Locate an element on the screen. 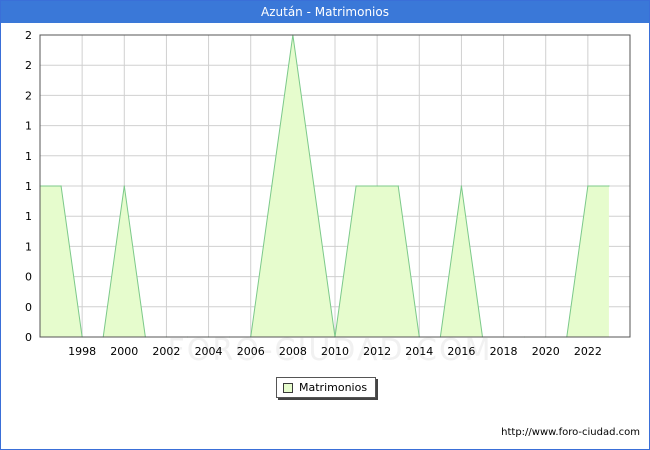 Image resolution: width=650 pixels, height=450 pixels. x-tick-label: 2014 is located at coordinates (419, 351).